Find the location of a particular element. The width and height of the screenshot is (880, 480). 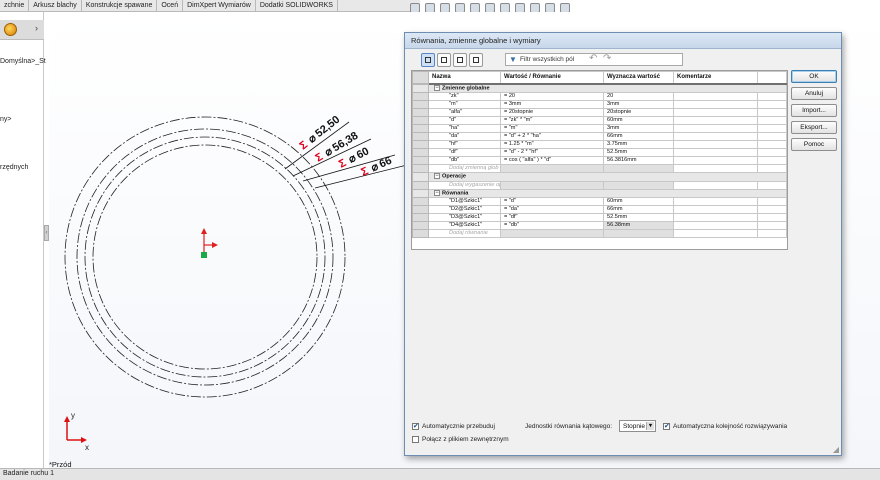

equation-cell: = 20 is located at coordinates (552, 97).